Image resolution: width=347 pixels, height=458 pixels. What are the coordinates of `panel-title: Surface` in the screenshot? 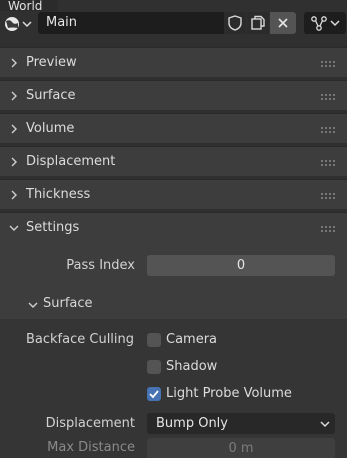 It's located at (51, 95).